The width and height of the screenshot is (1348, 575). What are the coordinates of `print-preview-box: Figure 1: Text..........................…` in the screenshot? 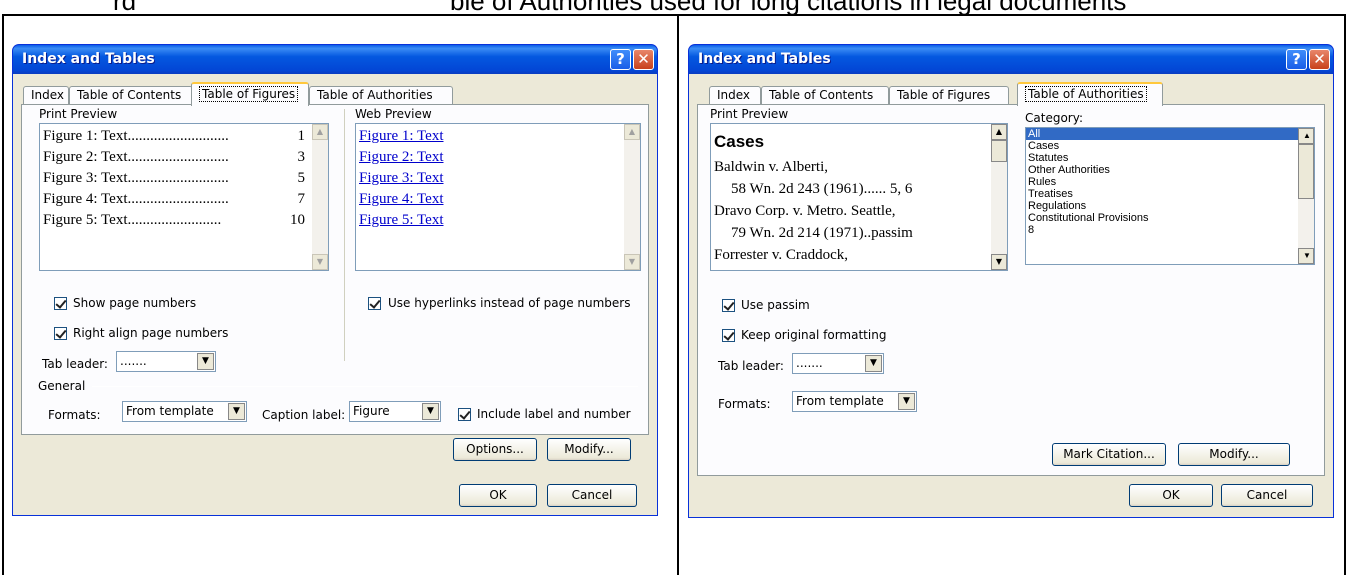 It's located at (184, 197).